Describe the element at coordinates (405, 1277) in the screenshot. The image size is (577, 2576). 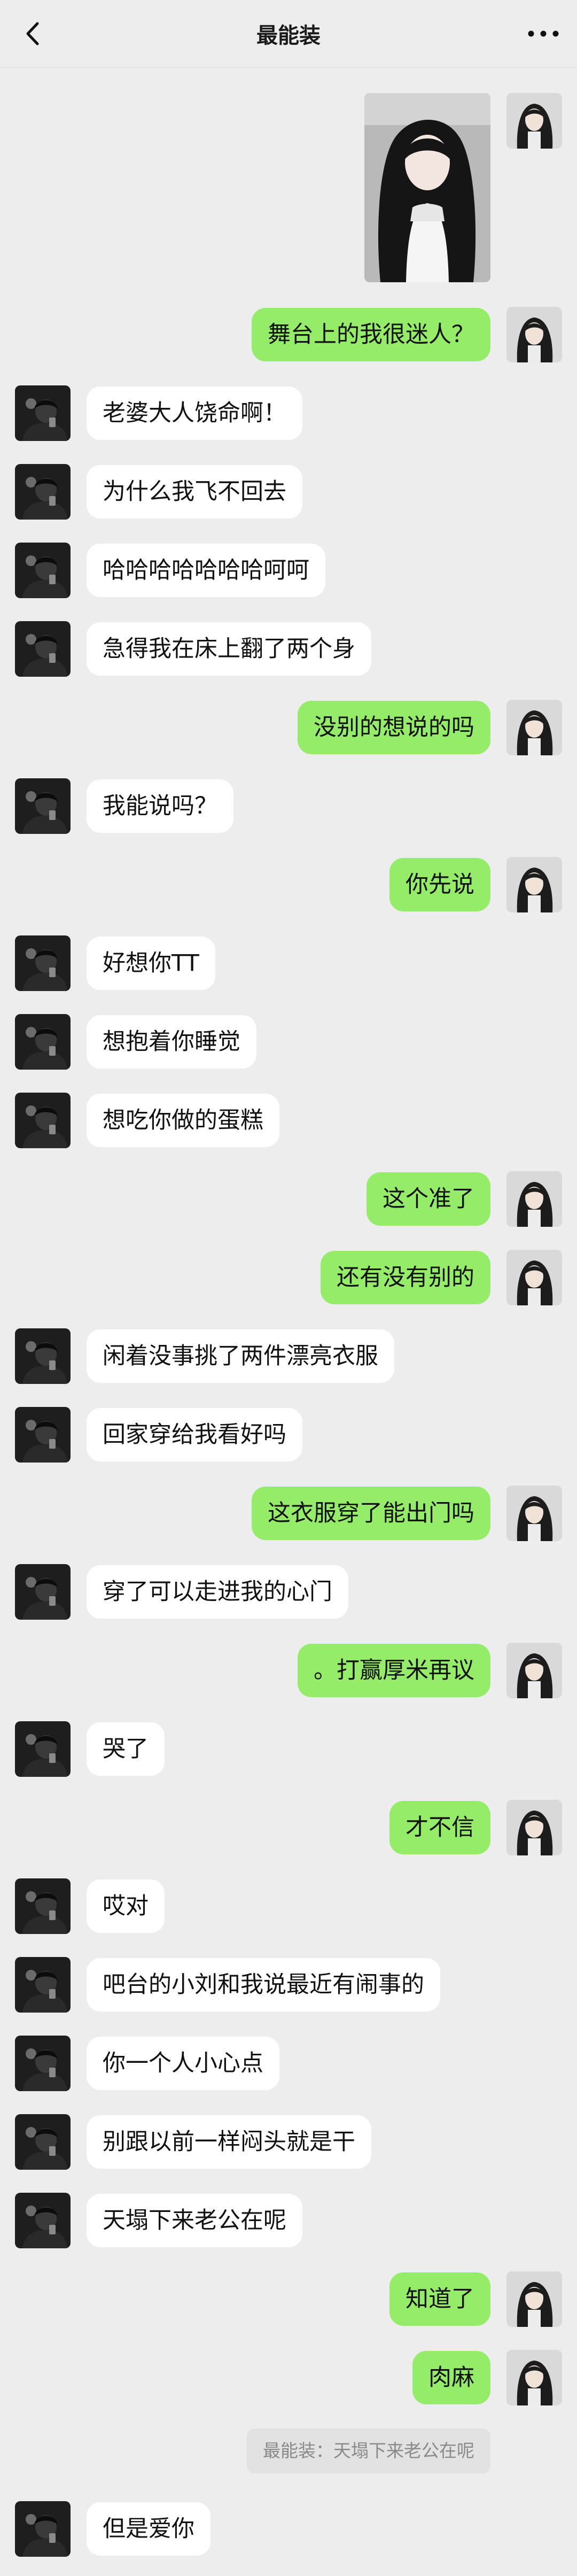
I see `message-bubble: 还有没有别的` at that location.